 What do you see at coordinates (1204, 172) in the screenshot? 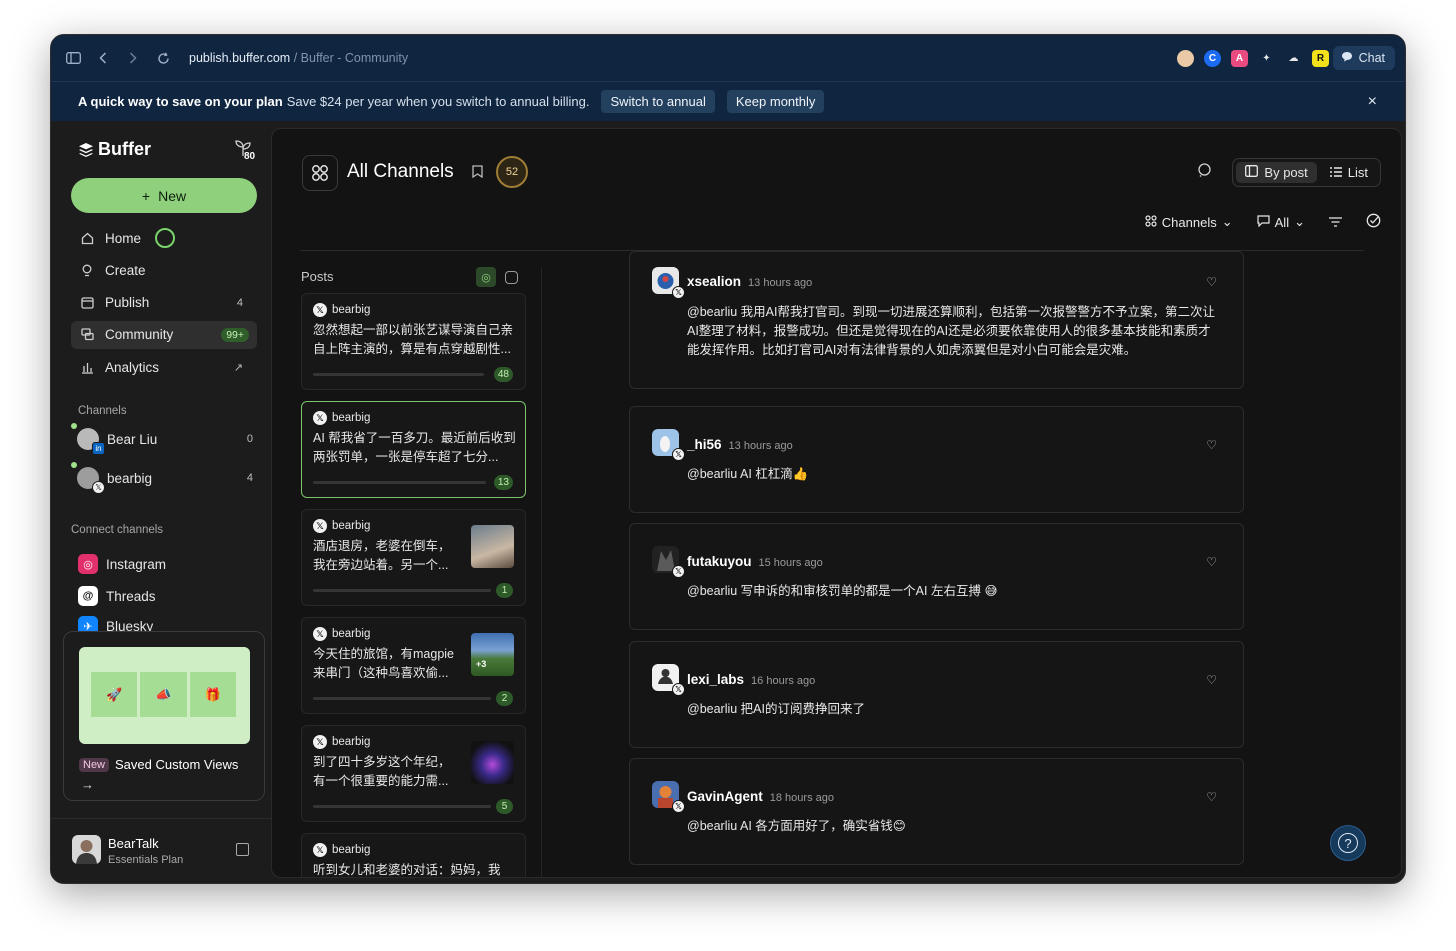
I see `conversation-icon` at bounding box center [1204, 172].